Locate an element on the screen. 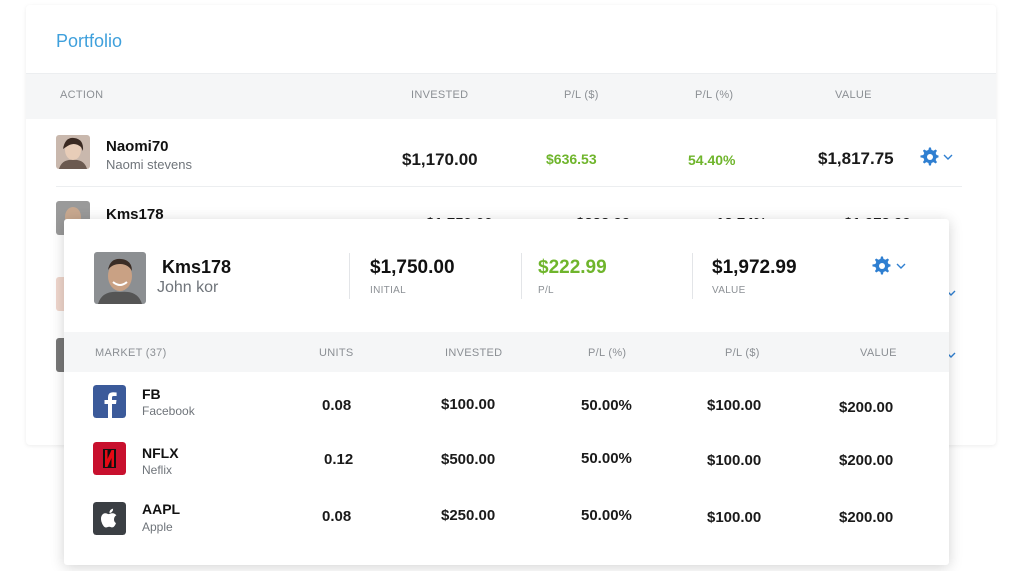  total-value: $1,817.75 is located at coordinates (856, 158).